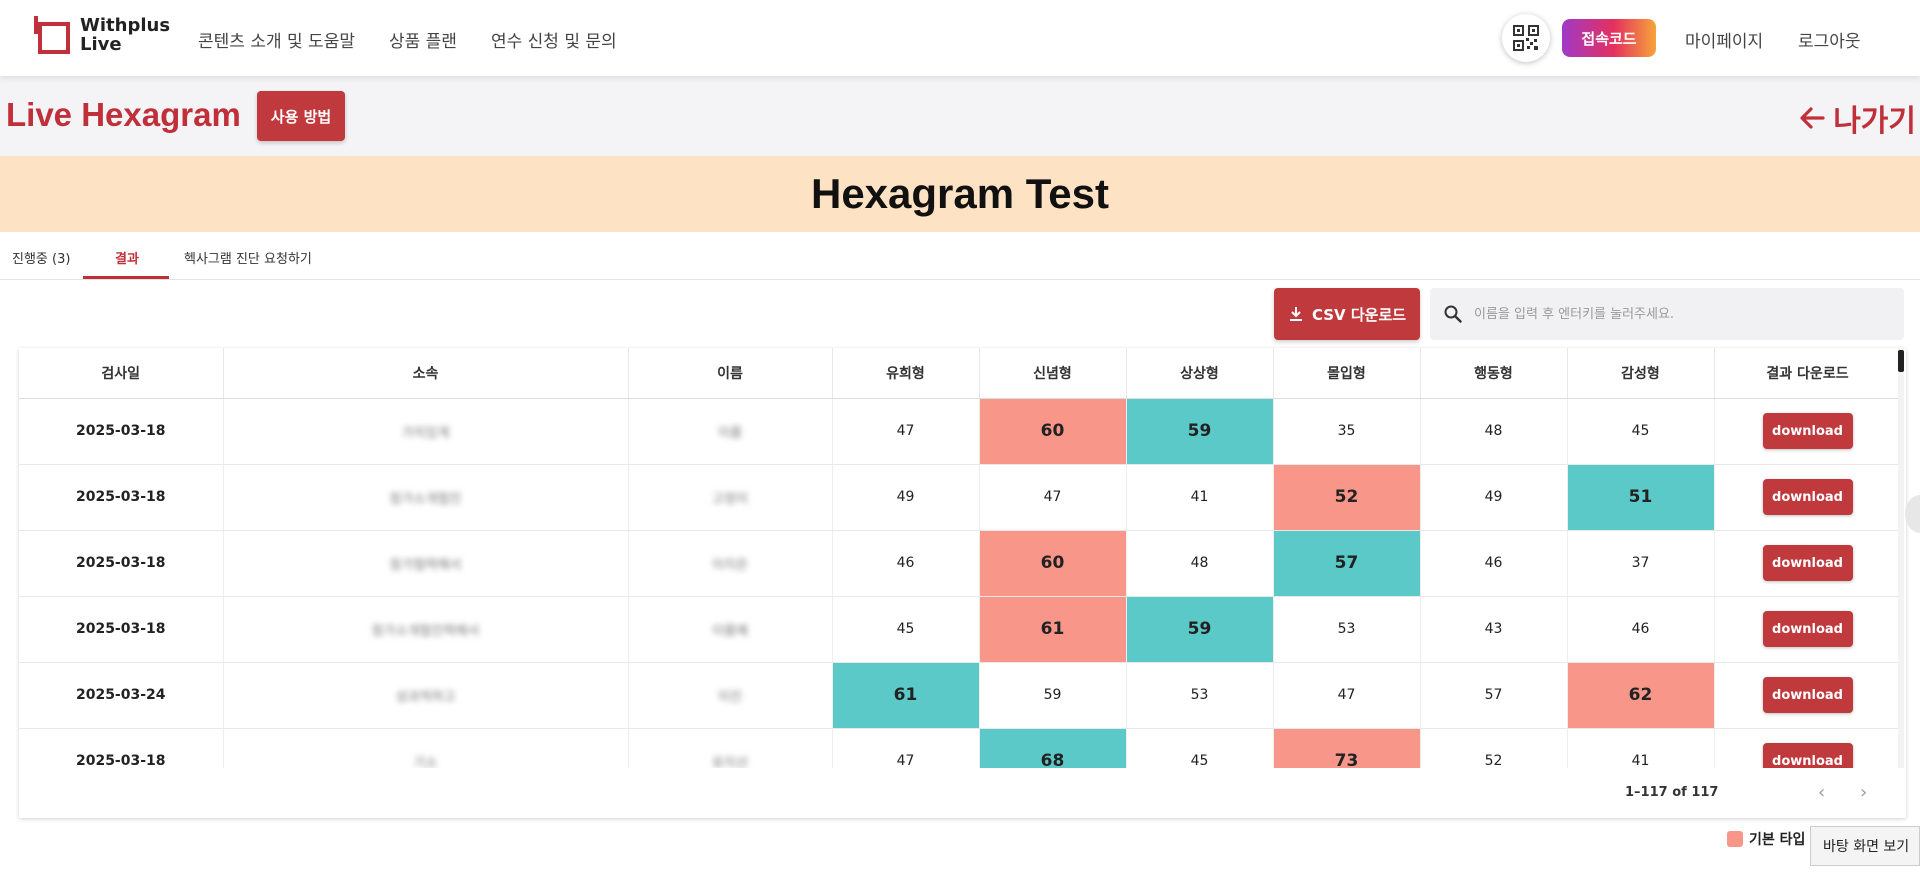 This screenshot has width=1920, height=874. I want to click on cell-score-belief: 61, so click(1053, 629).